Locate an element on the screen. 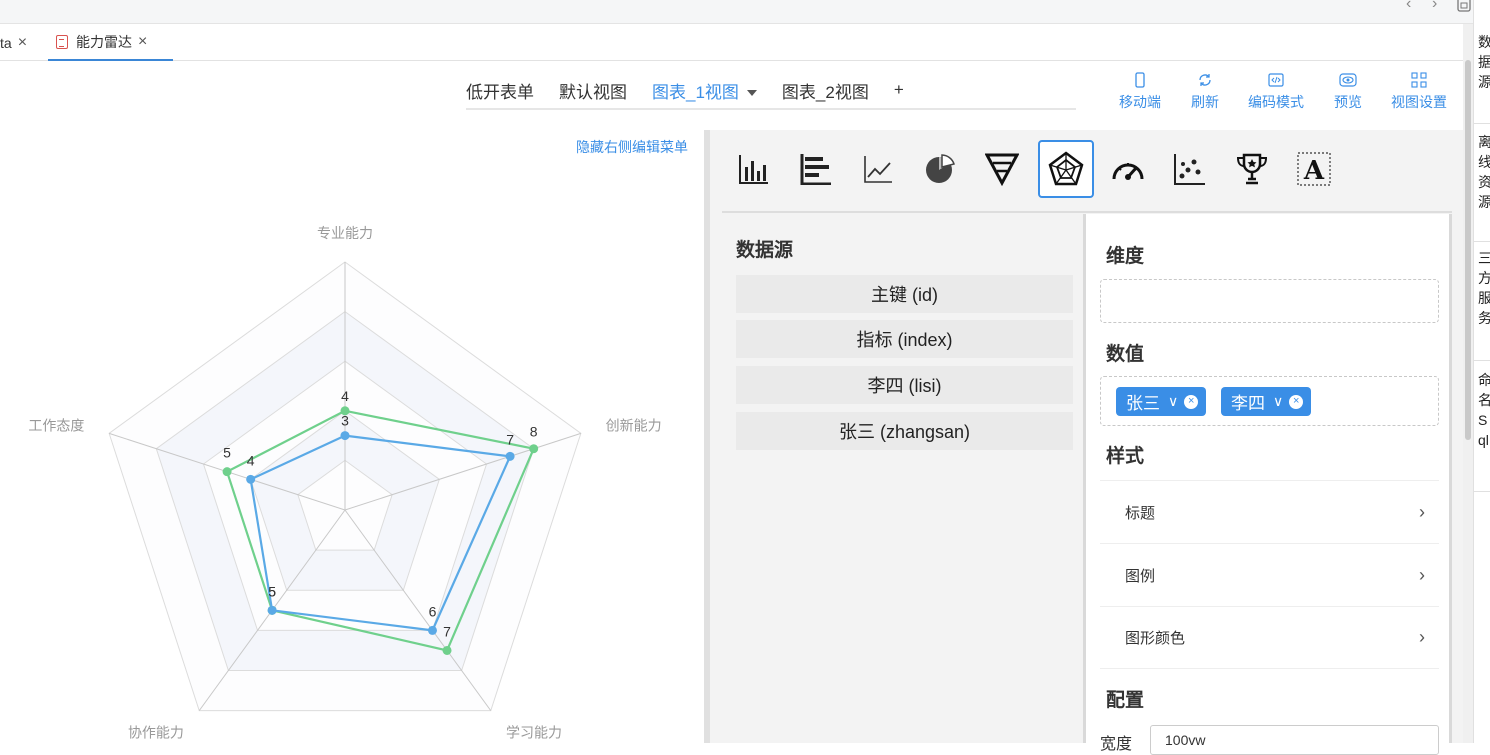 The width and height of the screenshot is (1490, 755). view-tabs-underline is located at coordinates (771, 109).